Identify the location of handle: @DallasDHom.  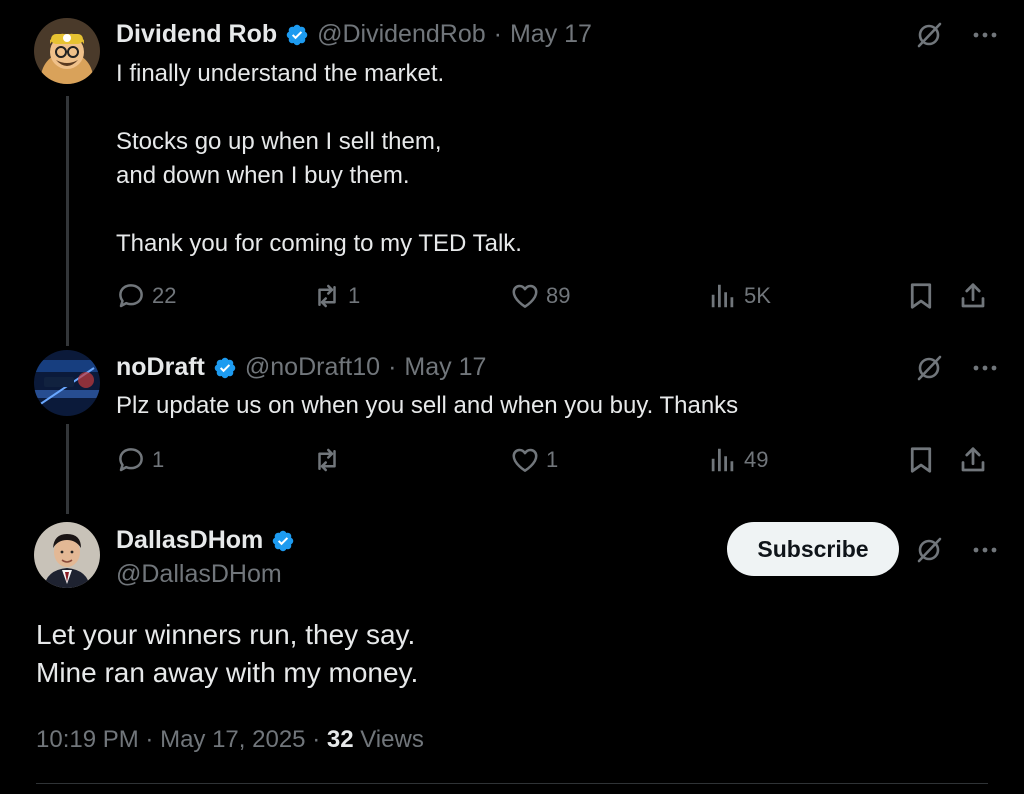
(199, 574).